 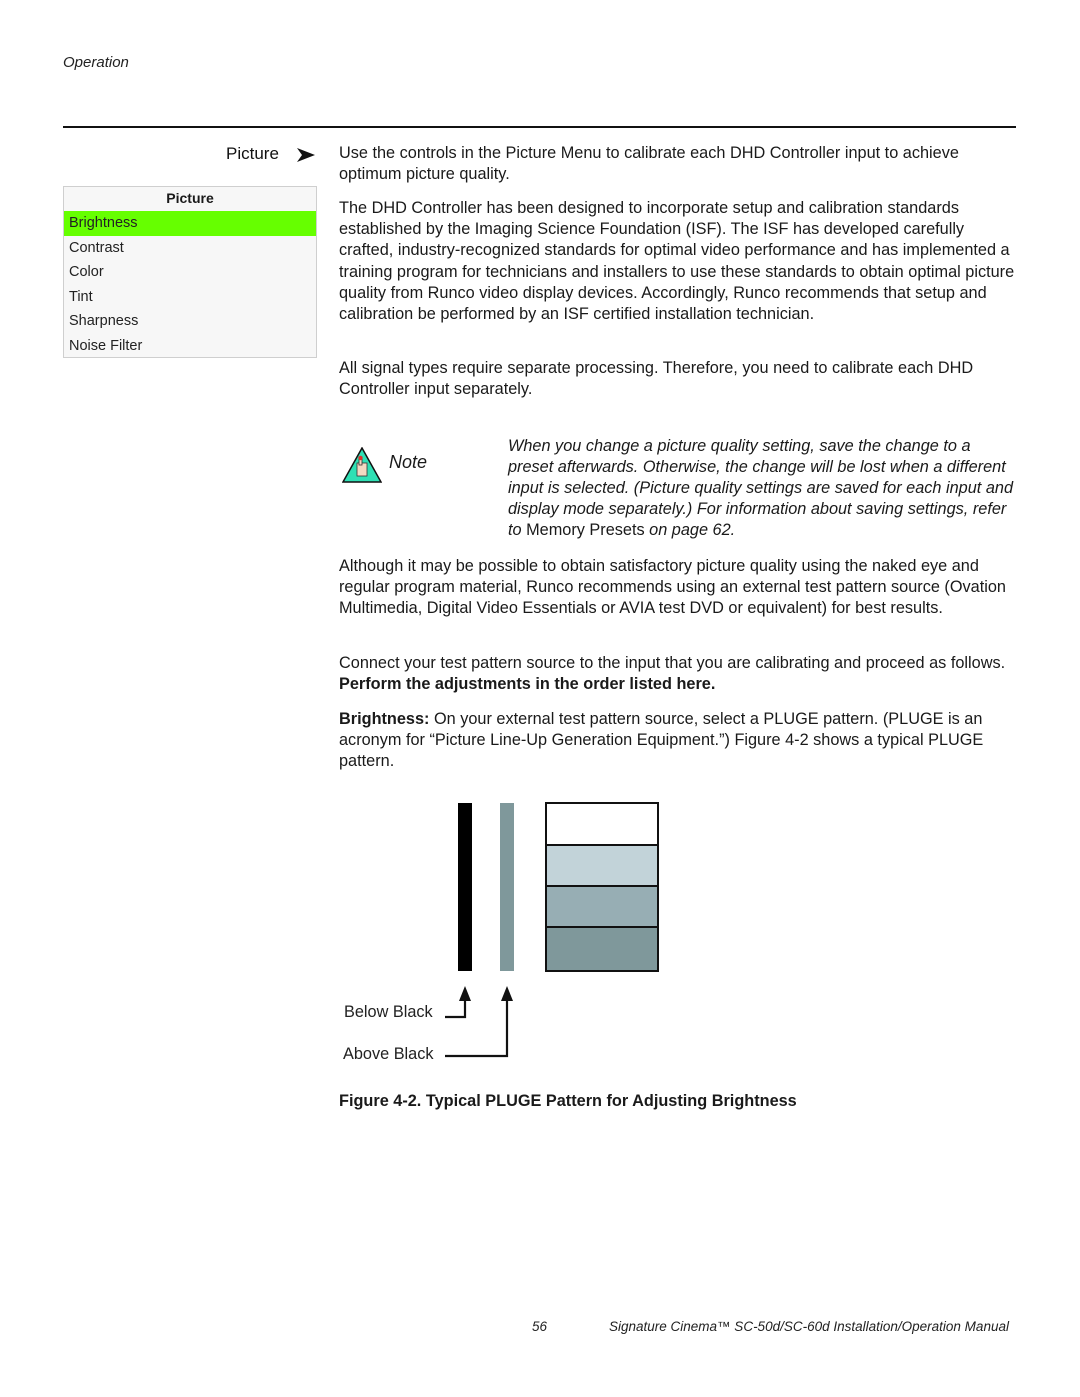 I want to click on memory-presets-reference: Memory Presets, so click(x=585, y=530).